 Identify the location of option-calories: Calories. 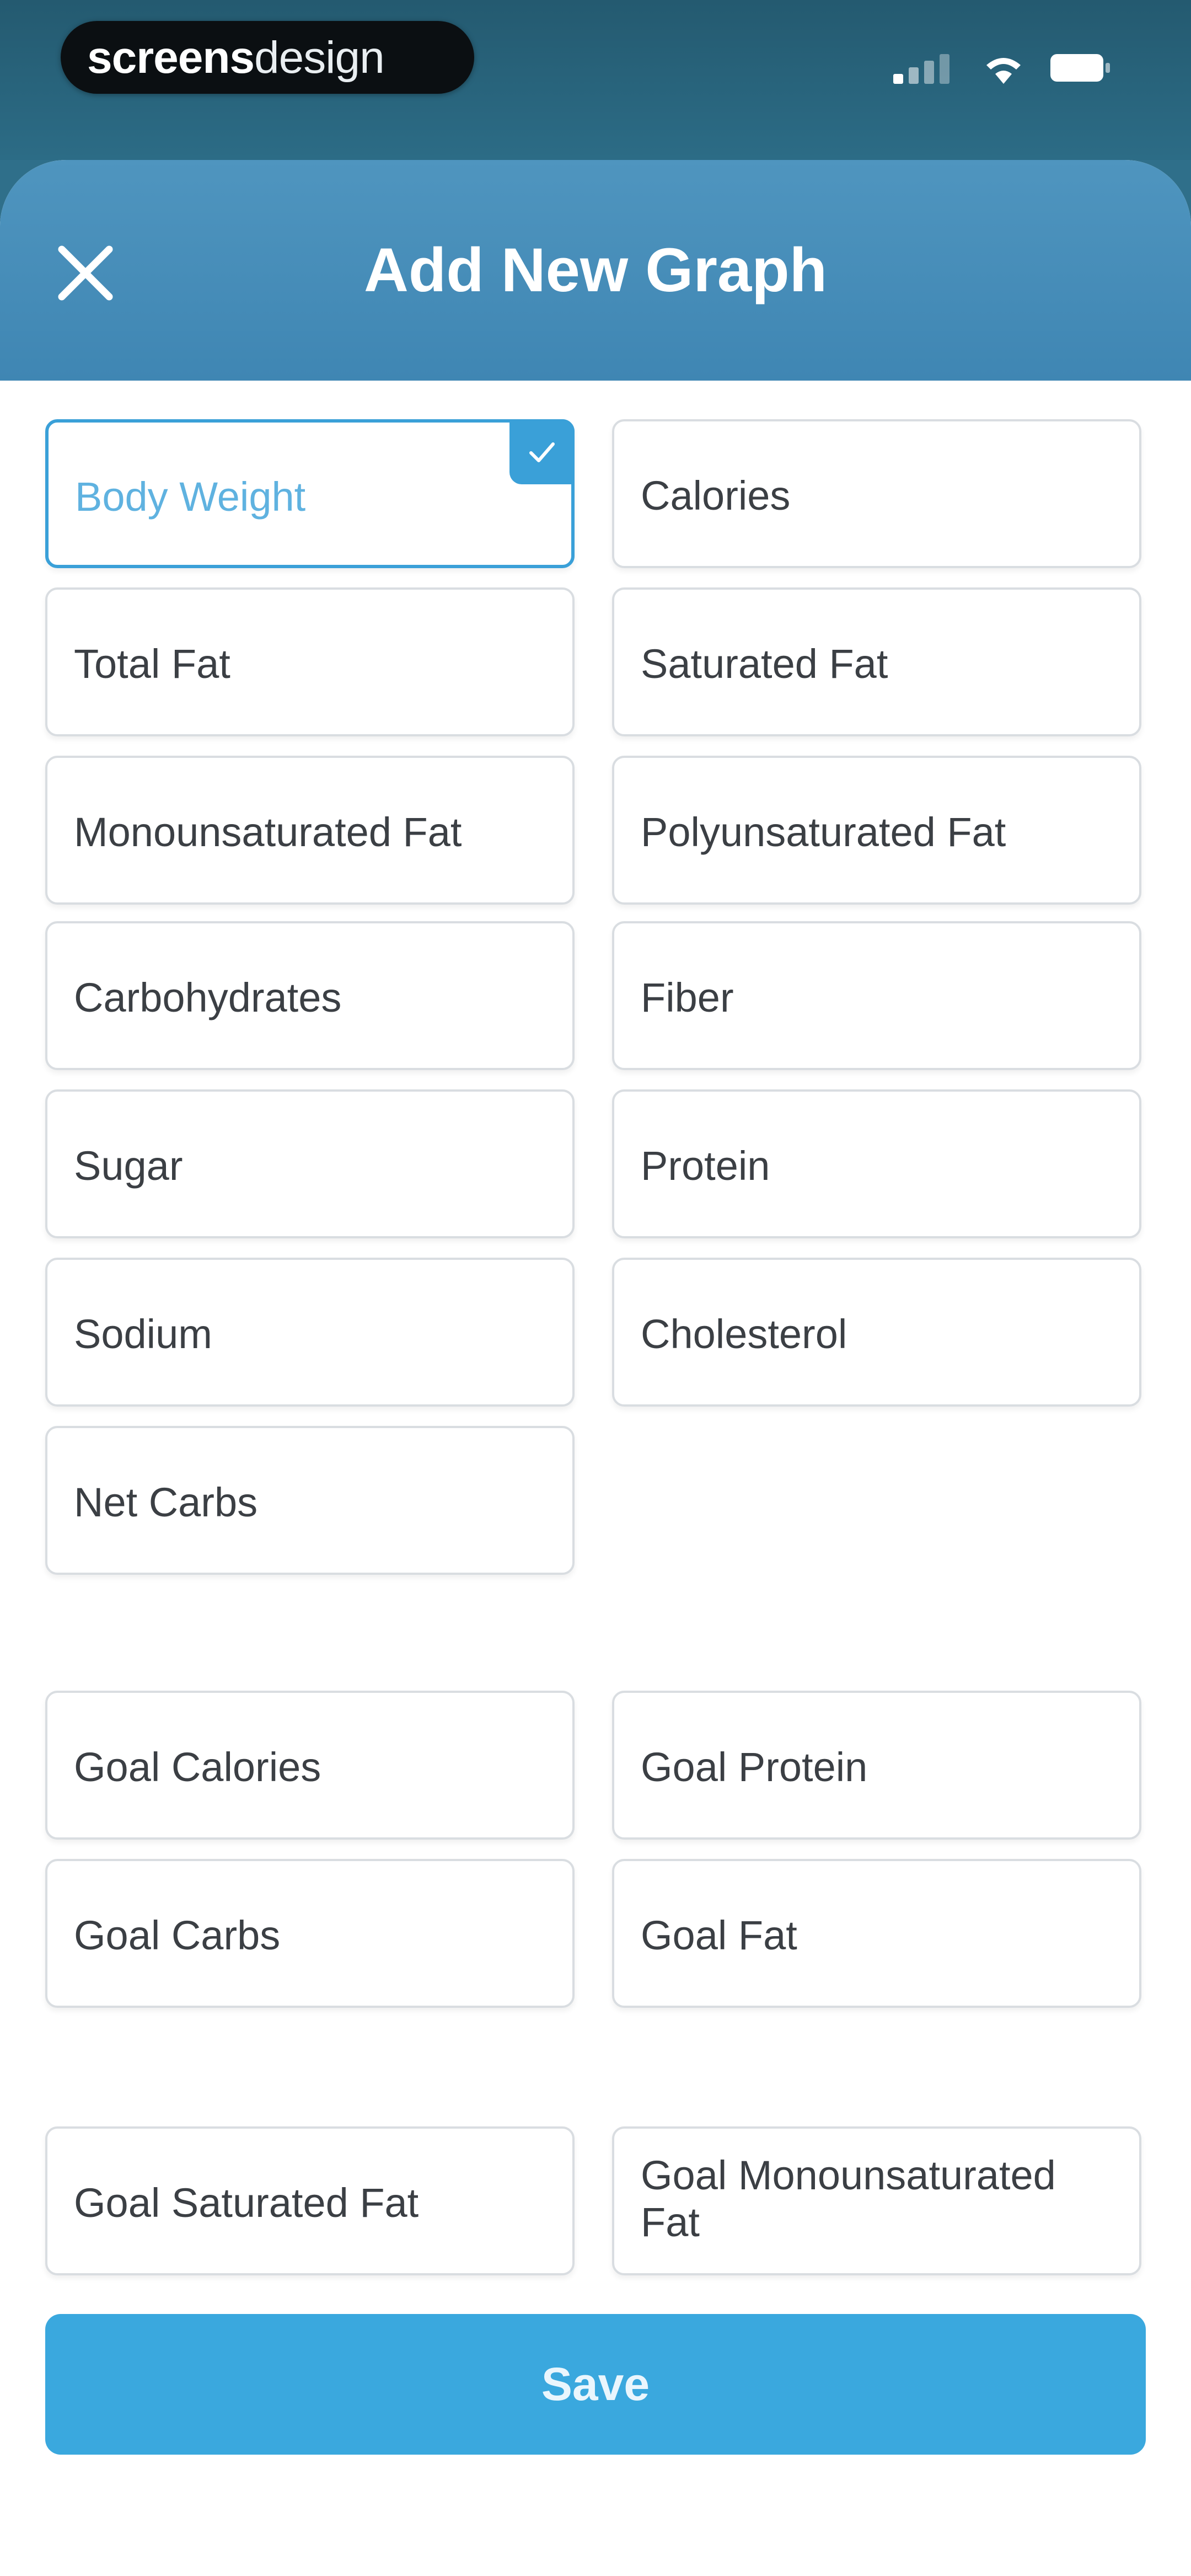
(876, 493).